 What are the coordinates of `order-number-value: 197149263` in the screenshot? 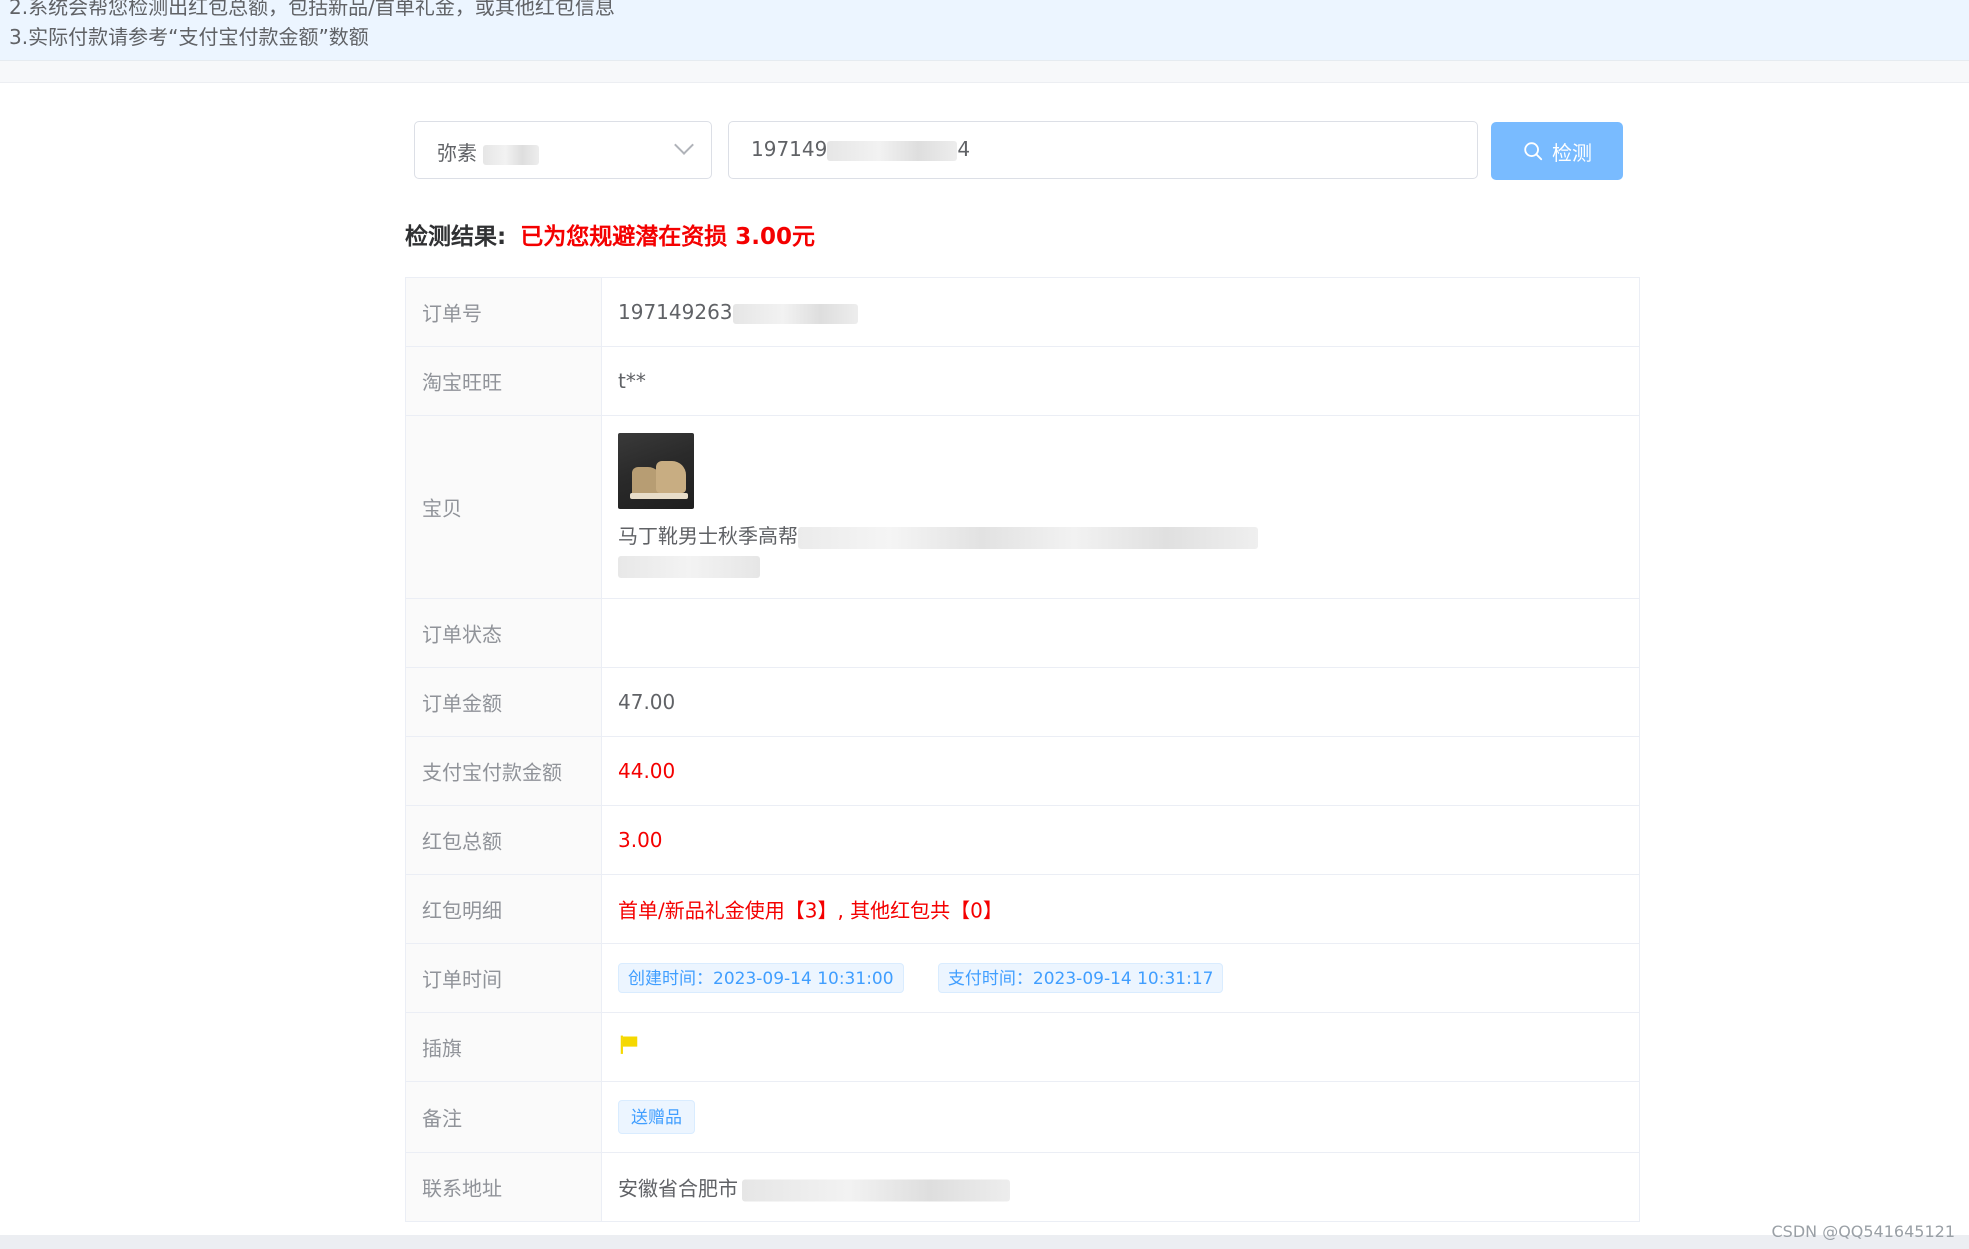 It's located at (675, 312).